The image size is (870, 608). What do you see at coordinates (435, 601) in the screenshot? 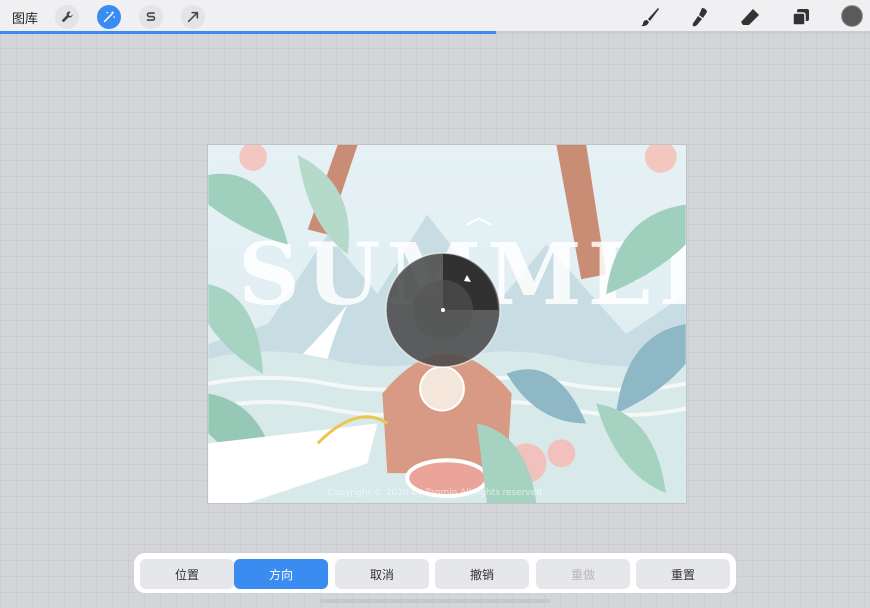
I see `home-indicator` at bounding box center [435, 601].